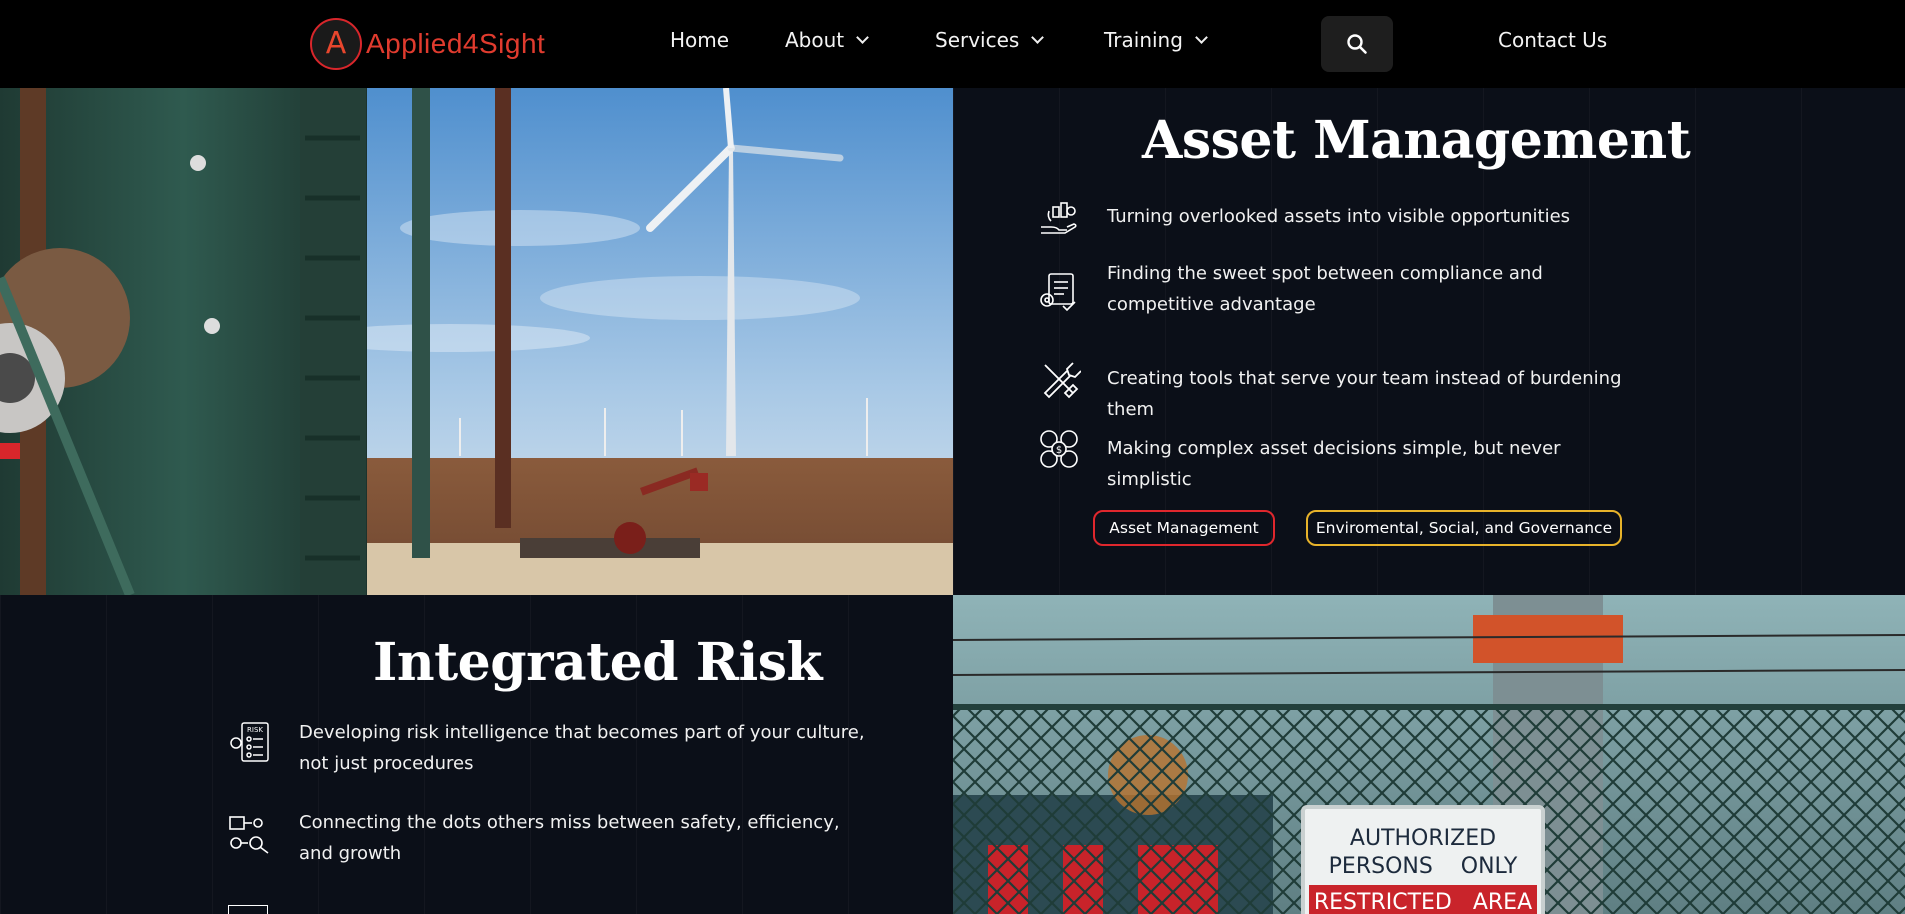 The width and height of the screenshot is (1905, 914). Describe the element at coordinates (249, 835) in the screenshot. I see `connected-nodes-icon` at that location.